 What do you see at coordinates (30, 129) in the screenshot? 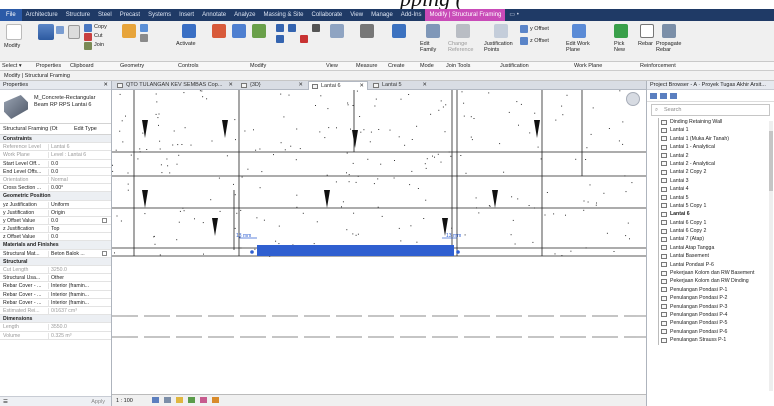
I see `category-filter: Structural Framing (Ot` at bounding box center [30, 129].